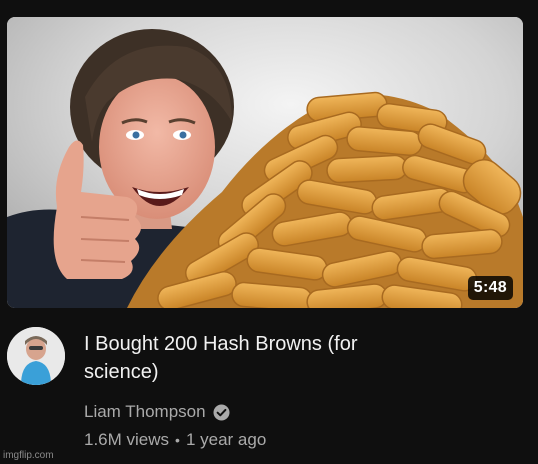 The height and width of the screenshot is (464, 538). Describe the element at coordinates (490, 288) in the screenshot. I see `video-duration-badge: 5:48` at that location.